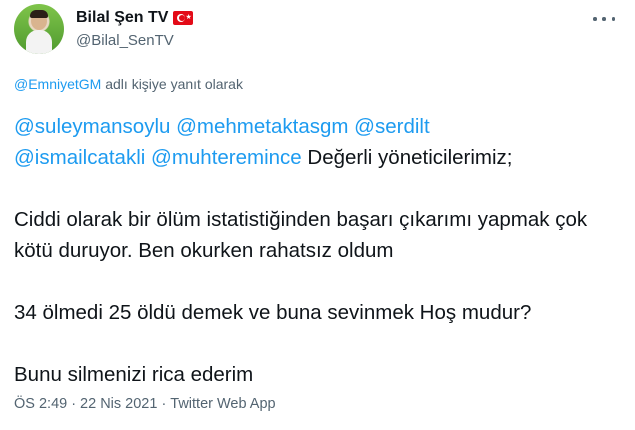  What do you see at coordinates (226, 157) in the screenshot?
I see `mention-link: @muhteremince` at bounding box center [226, 157].